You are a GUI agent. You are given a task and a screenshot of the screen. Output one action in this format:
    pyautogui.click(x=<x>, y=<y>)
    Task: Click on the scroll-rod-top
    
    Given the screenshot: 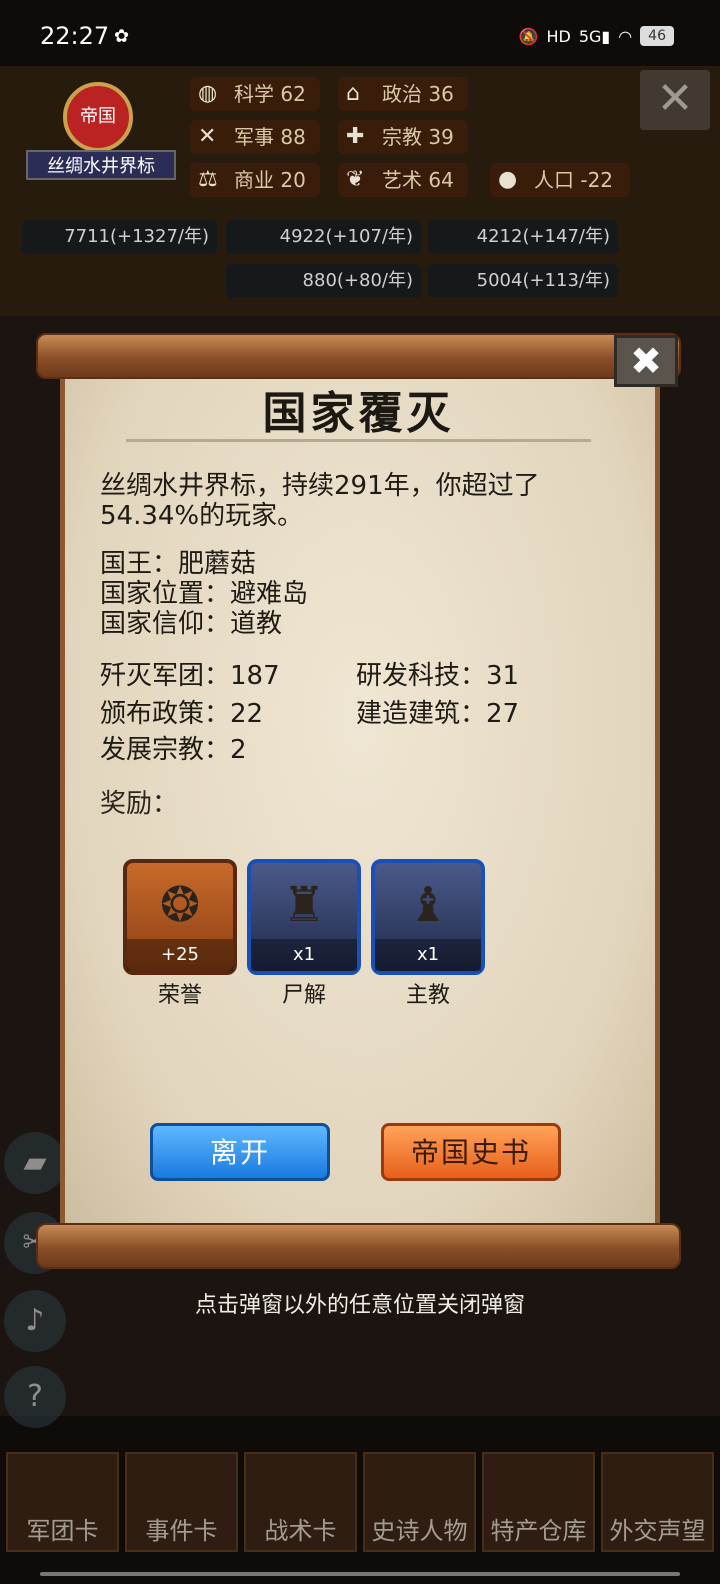 What is the action you would take?
    pyautogui.click(x=358, y=356)
    